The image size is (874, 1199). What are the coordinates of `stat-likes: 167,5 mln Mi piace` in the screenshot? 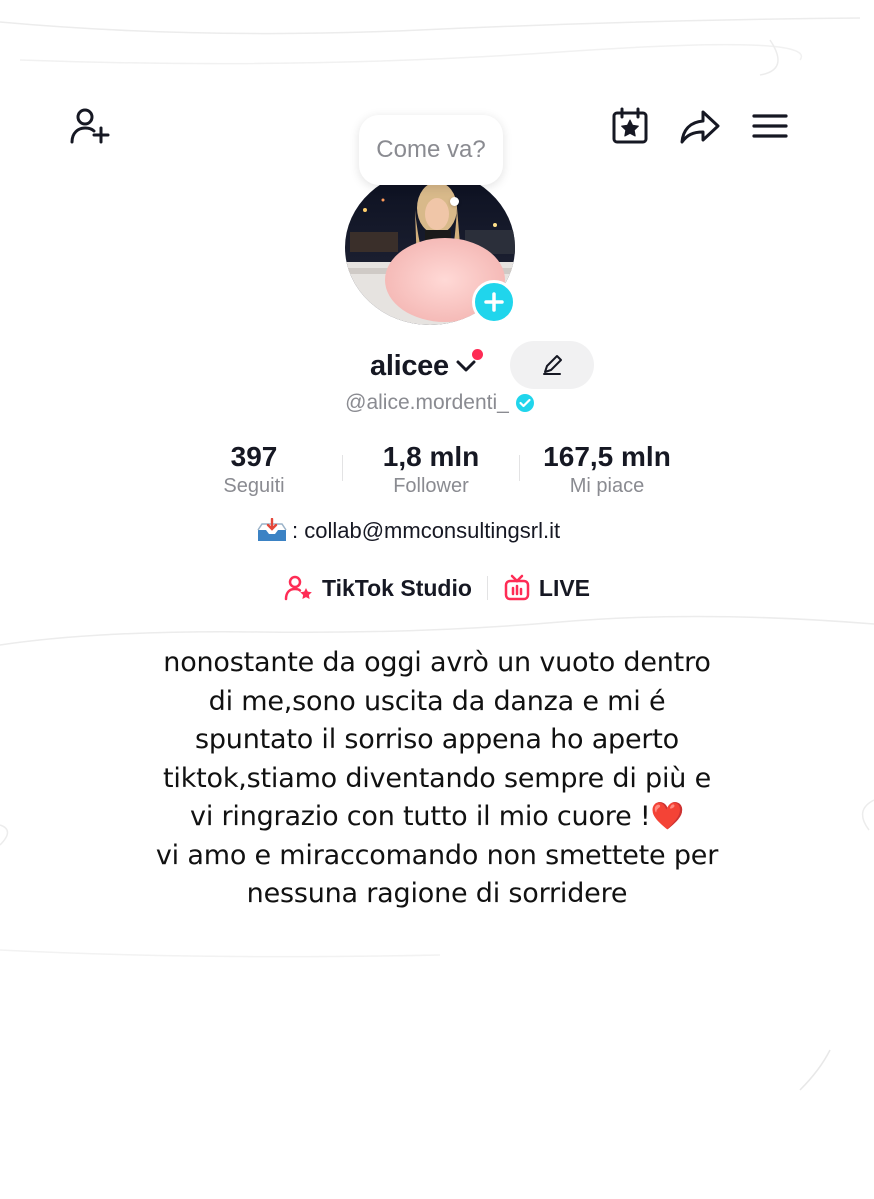 It's located at (607, 469).